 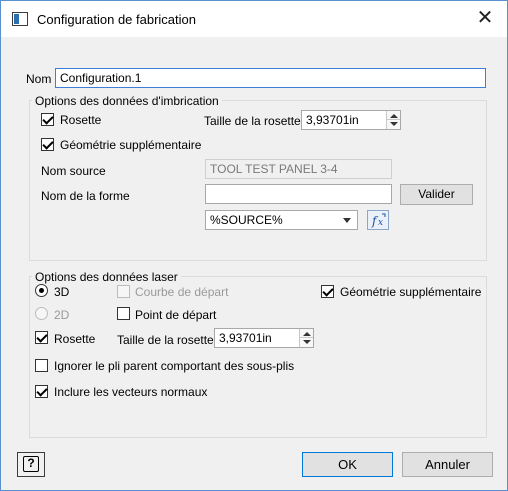 What do you see at coordinates (123, 313) in the screenshot?
I see `start-point-checkbox` at bounding box center [123, 313].